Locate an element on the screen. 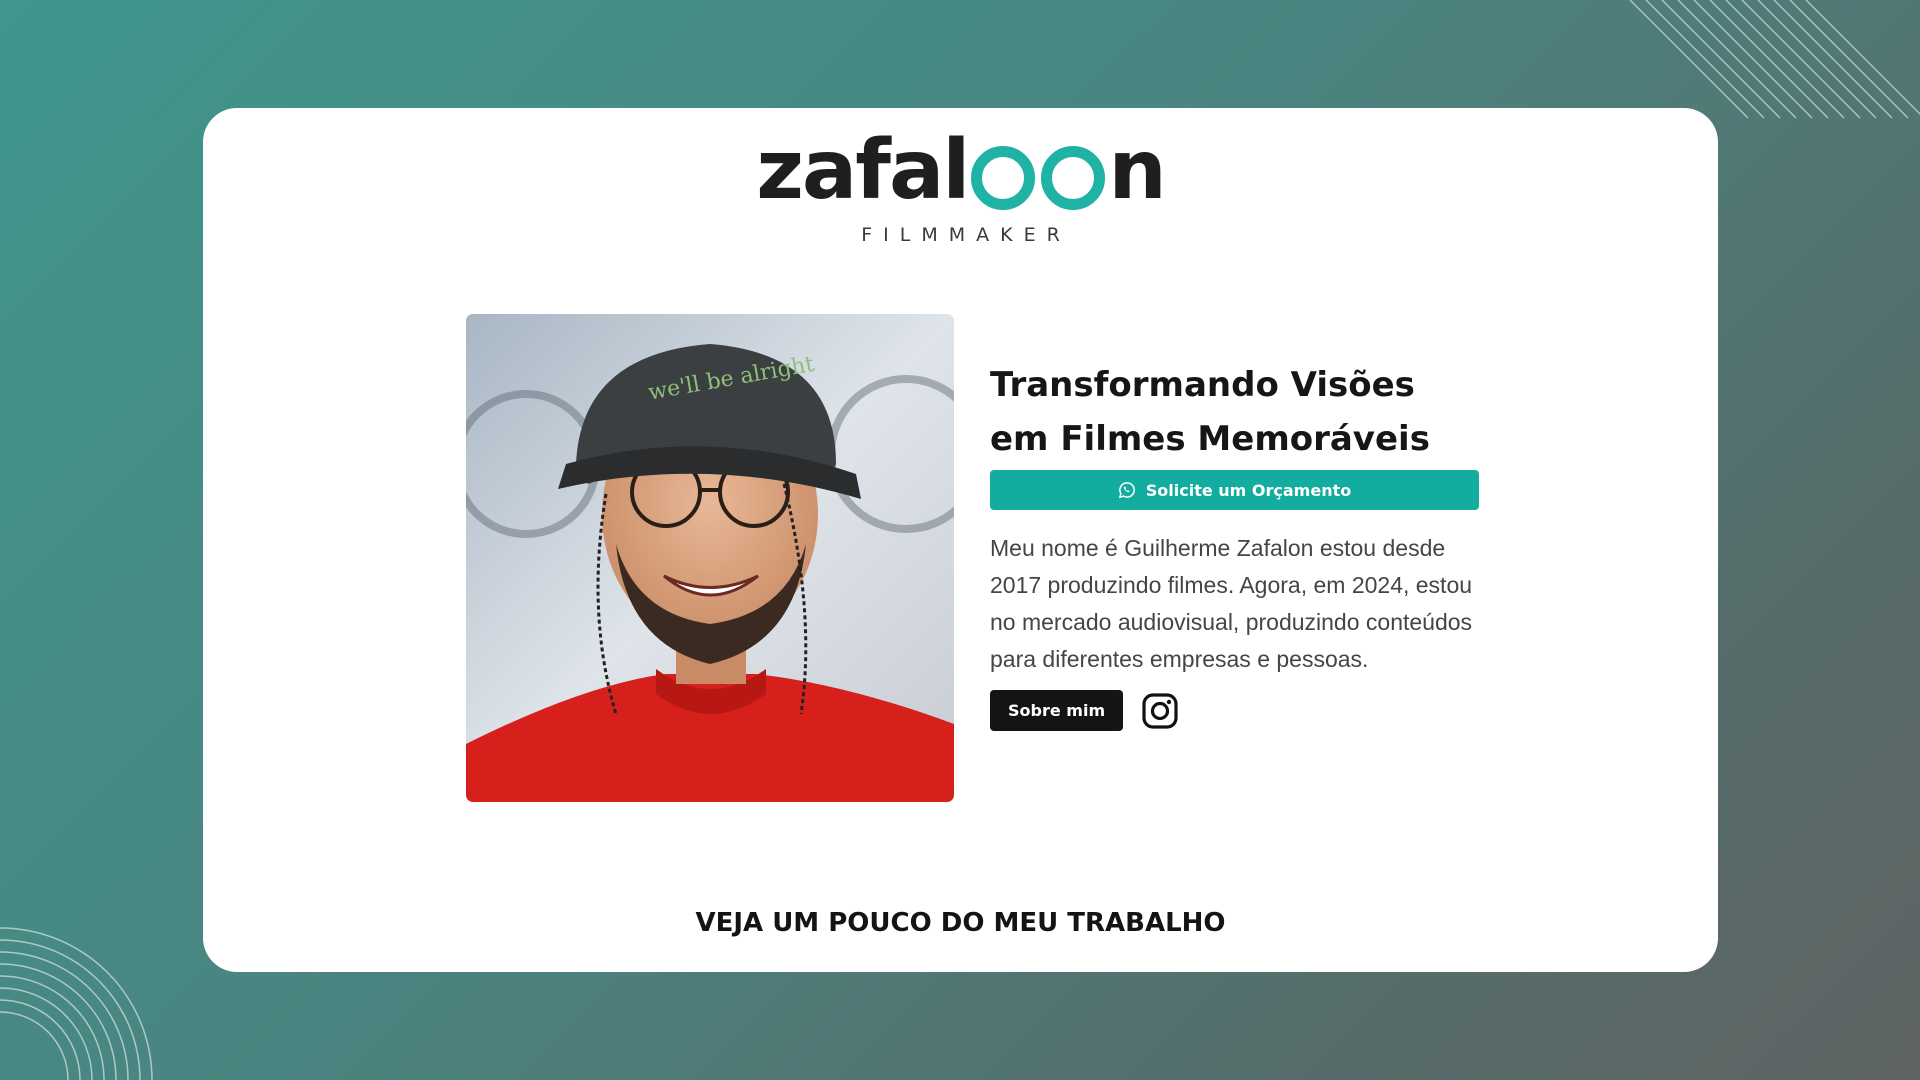 Image resolution: width=1920 pixels, height=1080 pixels. work-section-title: VEJA UM POUCO DO MEU TRABALHO is located at coordinates (960, 923).